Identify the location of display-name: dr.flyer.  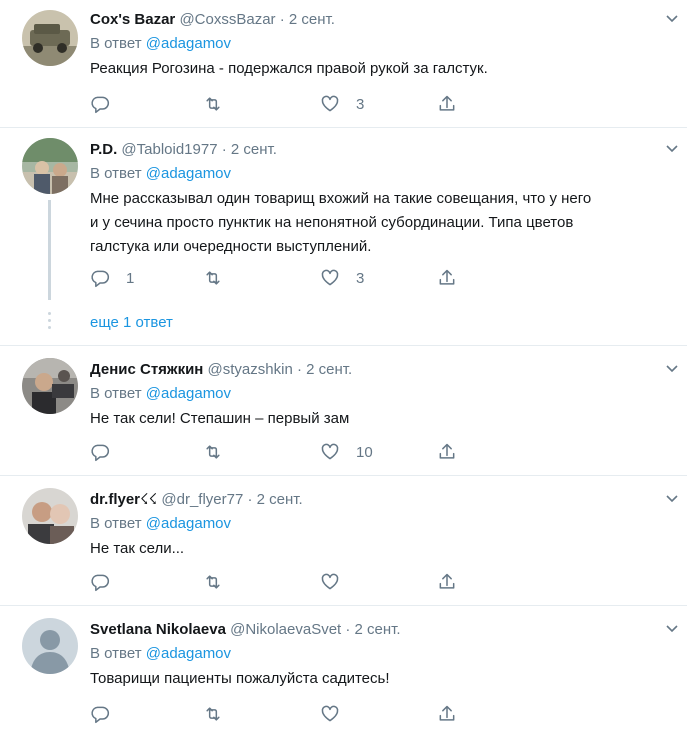
(115, 499).